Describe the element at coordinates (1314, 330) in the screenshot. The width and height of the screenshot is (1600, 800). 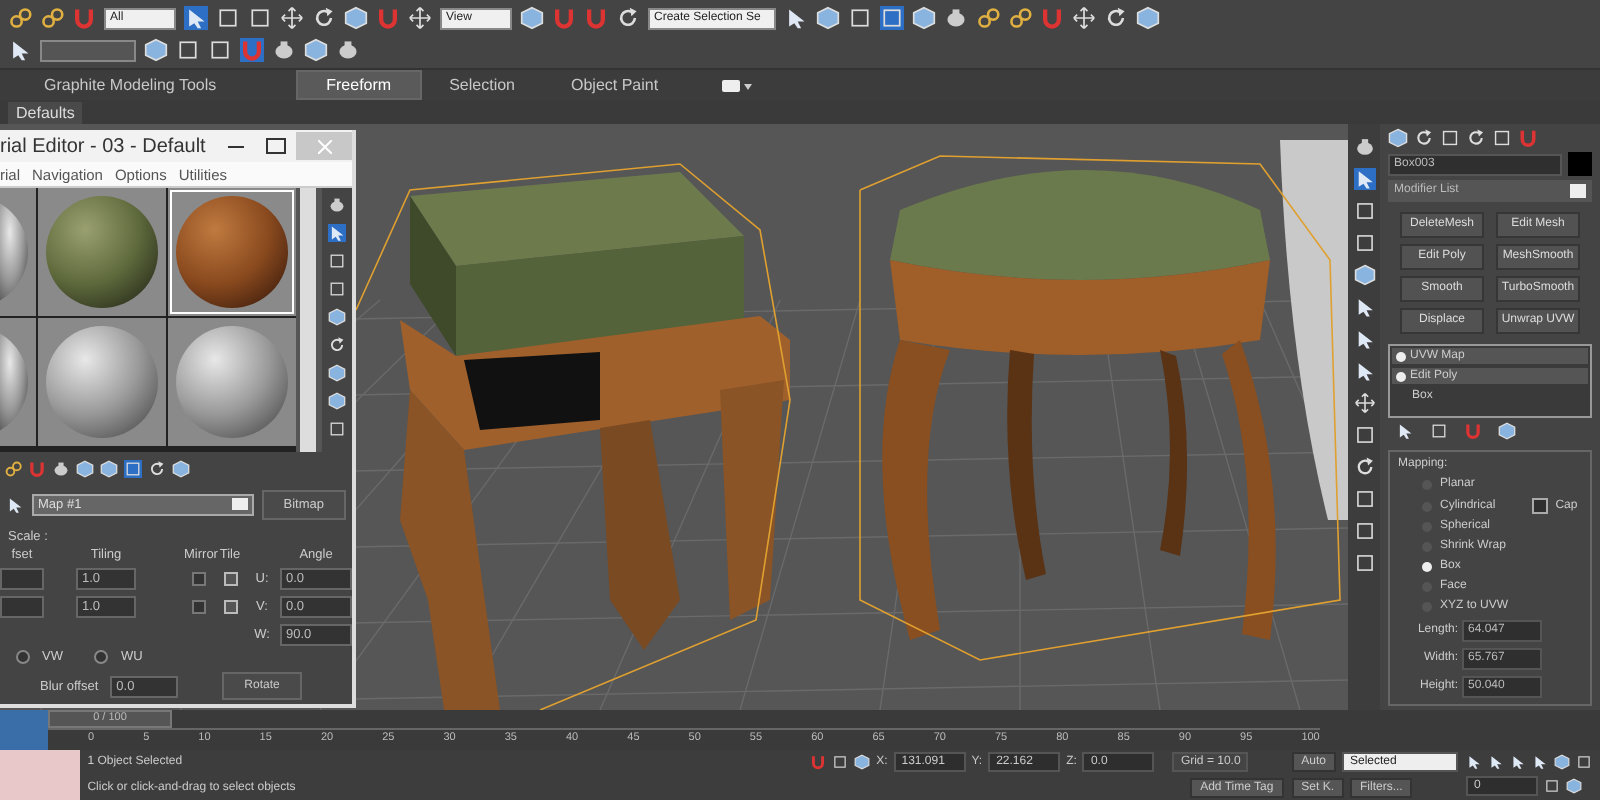
I see `stool-drawing` at that location.